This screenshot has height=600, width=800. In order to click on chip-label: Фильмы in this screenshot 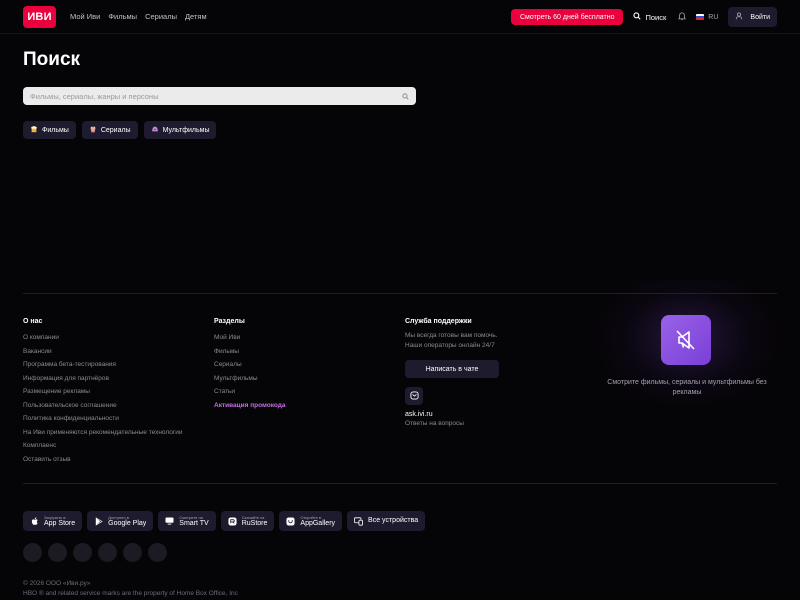, I will do `click(55, 130)`.